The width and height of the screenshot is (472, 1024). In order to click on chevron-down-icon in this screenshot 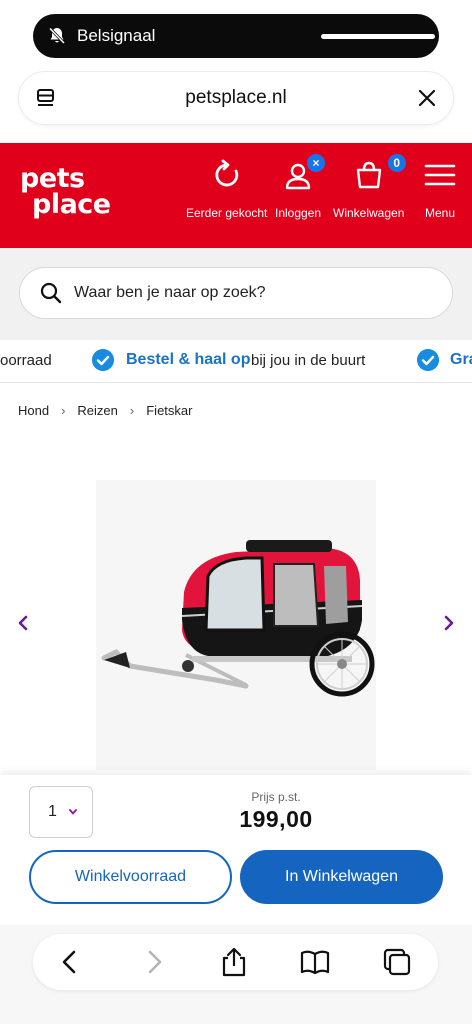, I will do `click(72, 812)`.